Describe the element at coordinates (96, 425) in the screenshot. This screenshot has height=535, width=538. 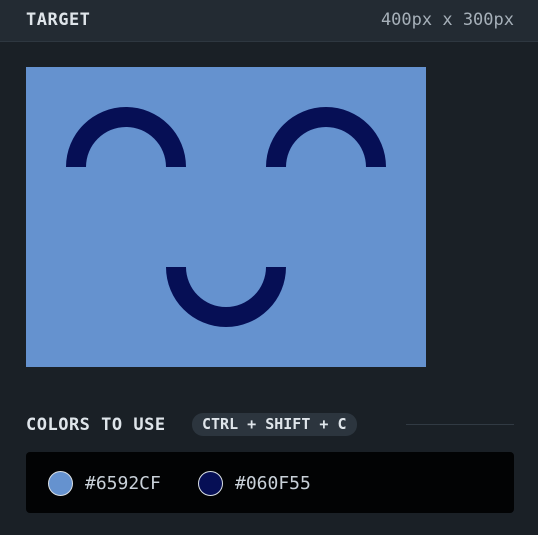
I see `colors-label: COLORS TO USE` at that location.